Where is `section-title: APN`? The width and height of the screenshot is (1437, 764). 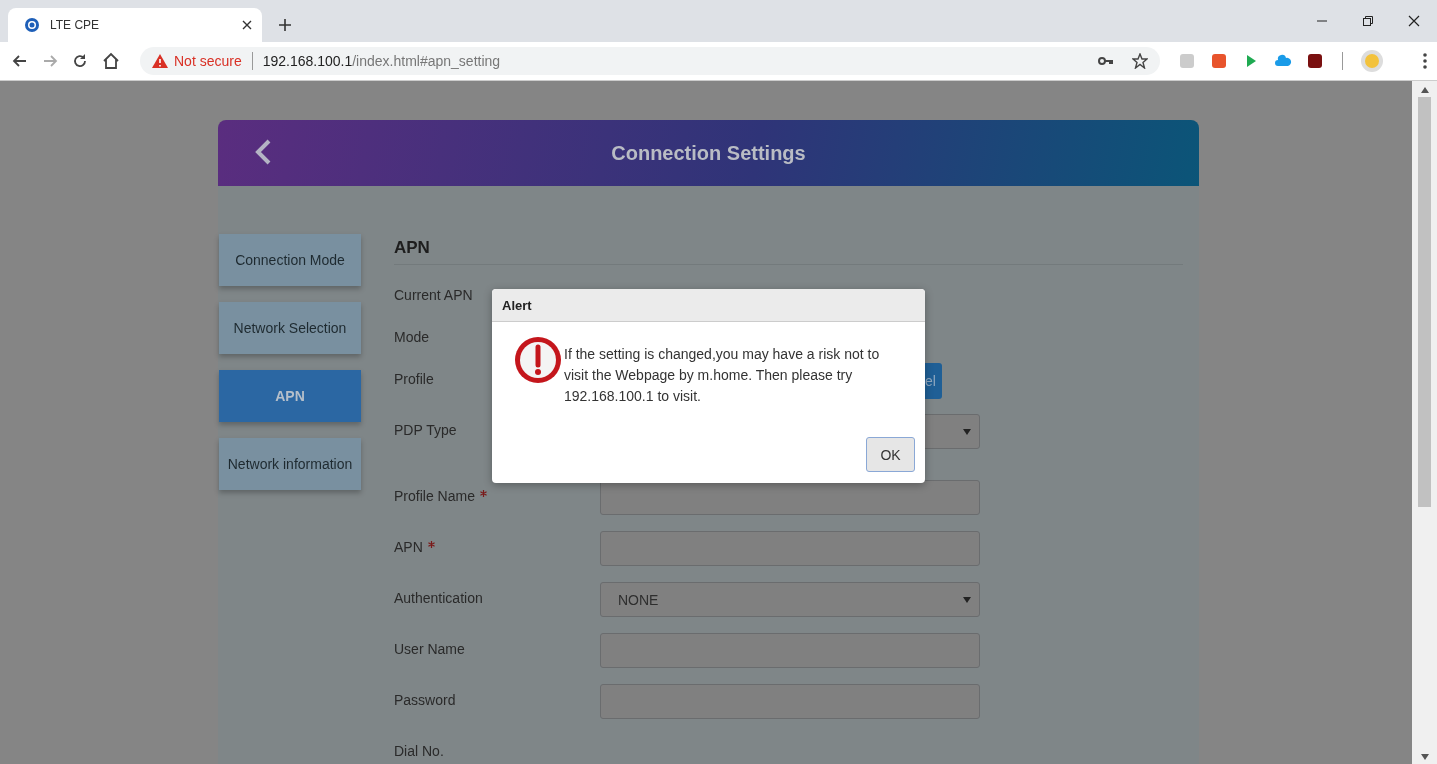 section-title: APN is located at coordinates (788, 249).